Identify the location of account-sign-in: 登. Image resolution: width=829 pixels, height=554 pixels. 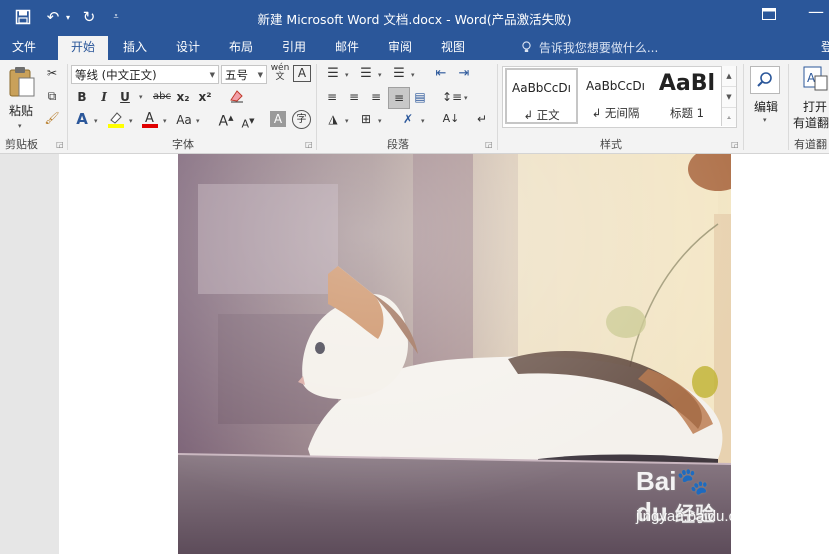
(824, 48).